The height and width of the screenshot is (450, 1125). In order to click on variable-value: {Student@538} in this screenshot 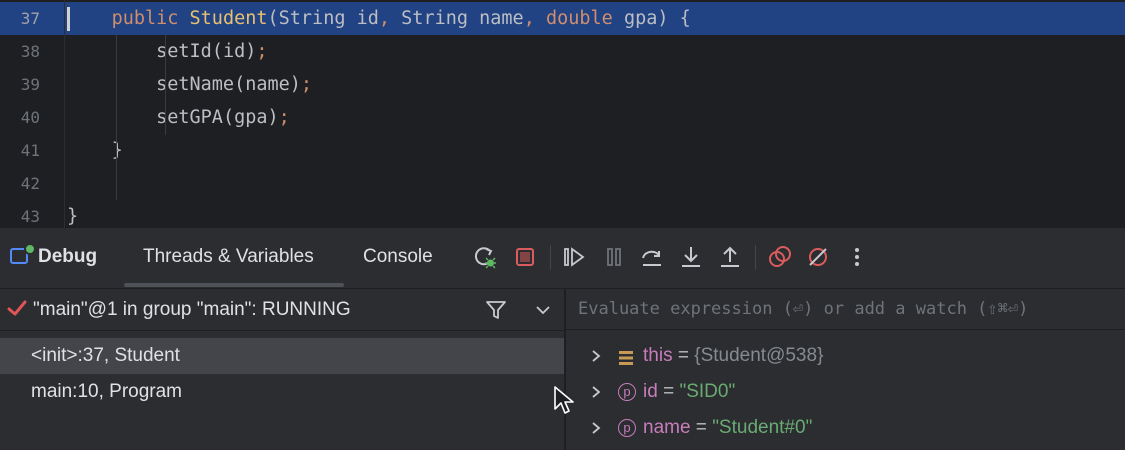, I will do `click(759, 355)`.